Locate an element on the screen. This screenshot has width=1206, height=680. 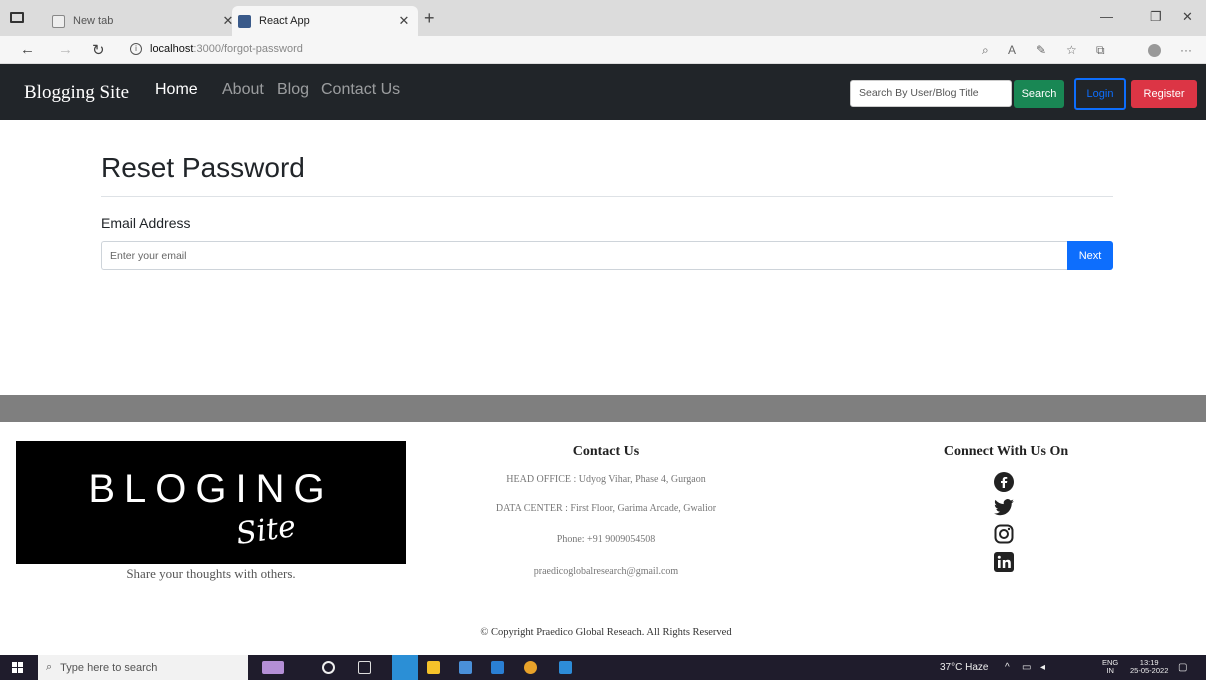
logo-wordmark: BLOGING is located at coordinates (211, 489).